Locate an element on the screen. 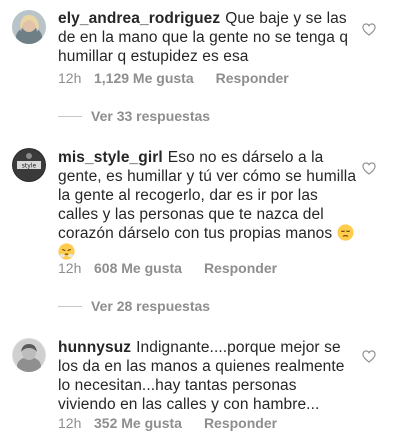 The height and width of the screenshot is (442, 400). comment-likes: 352 Me gusta is located at coordinates (138, 423).